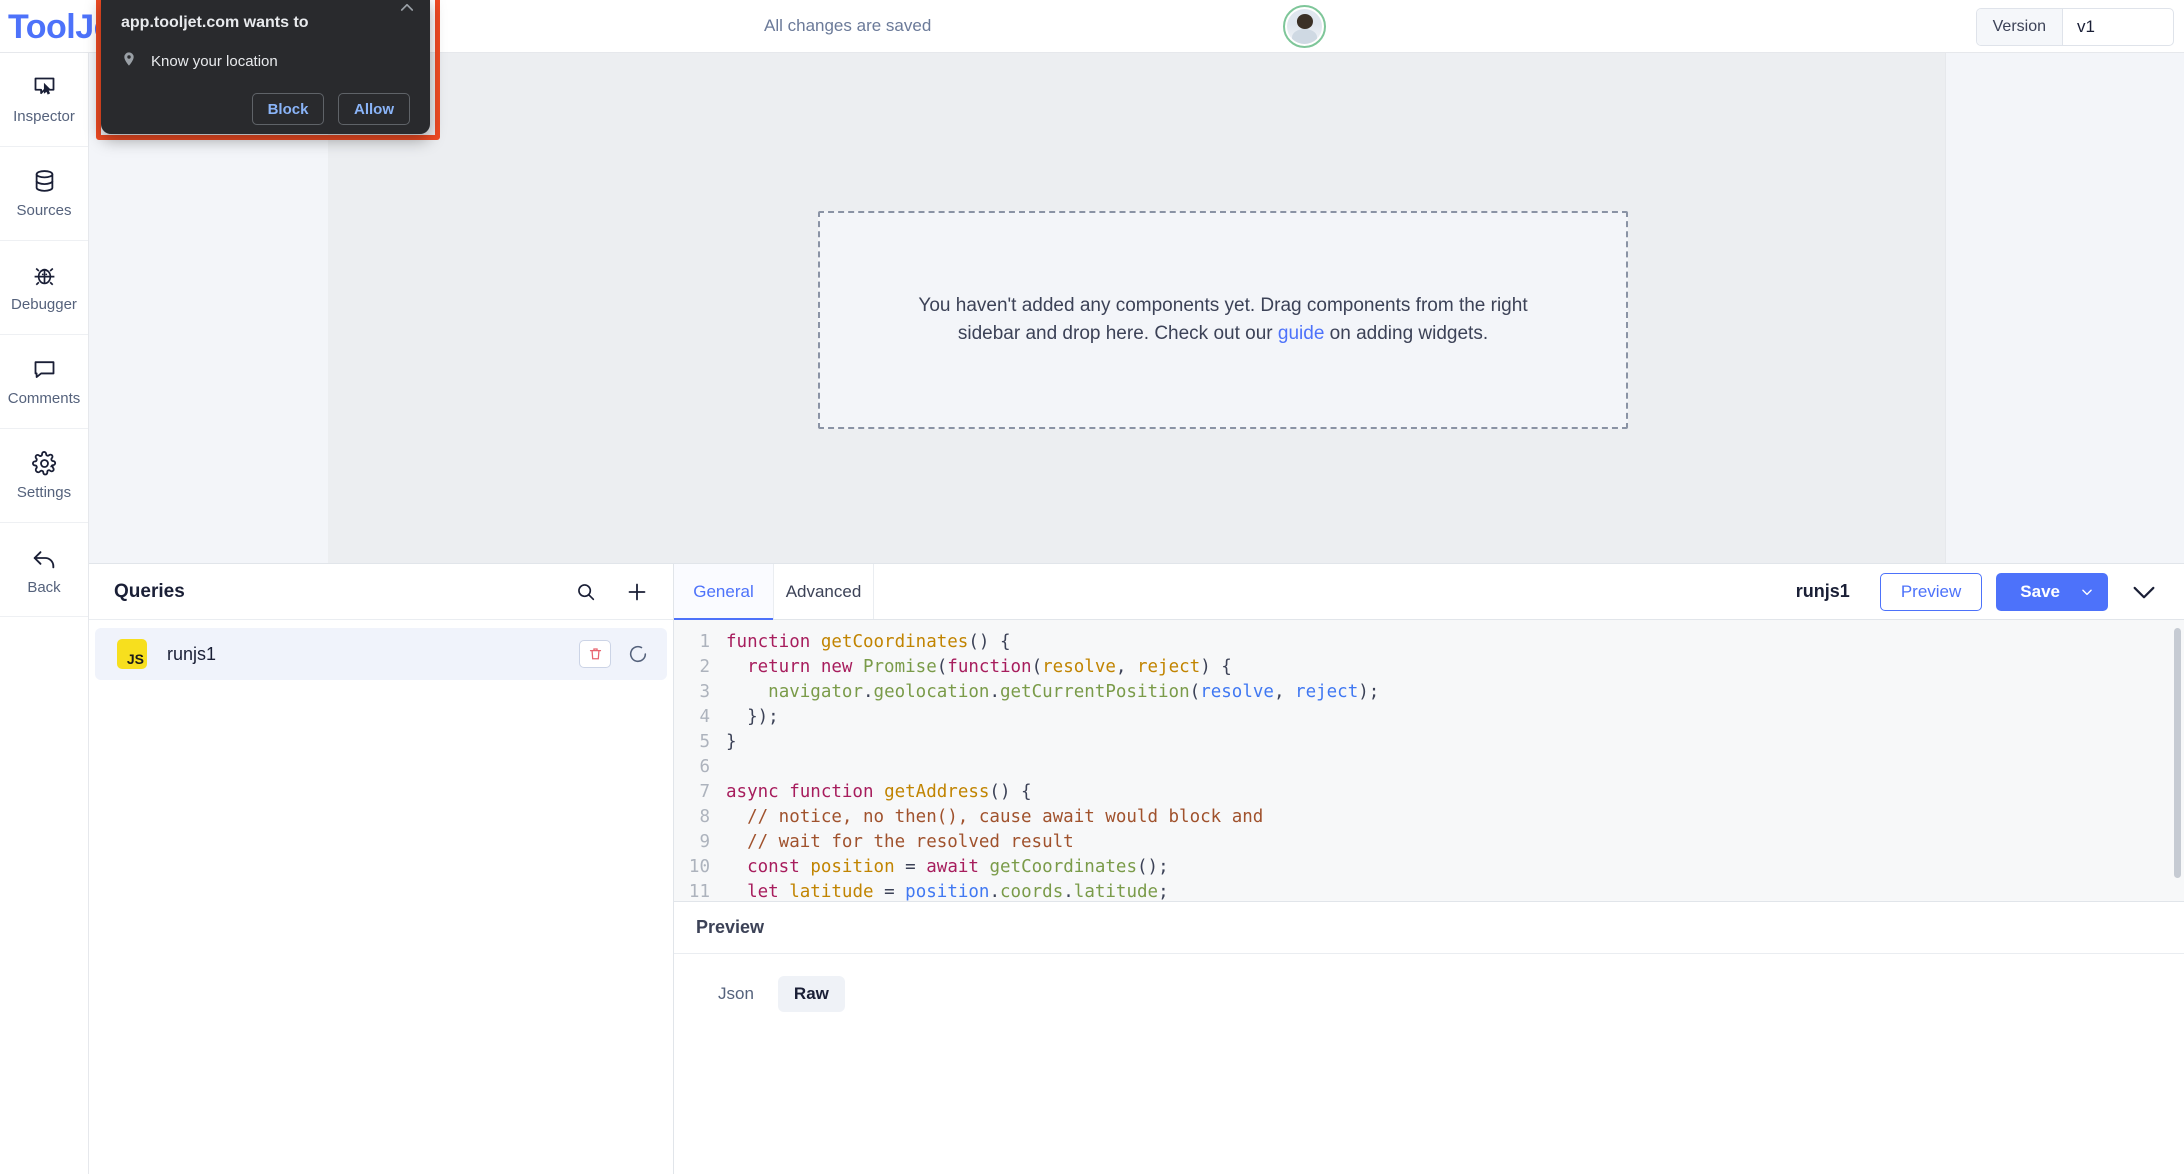  Describe the element at coordinates (44, 181) in the screenshot. I see `database-icon` at that location.